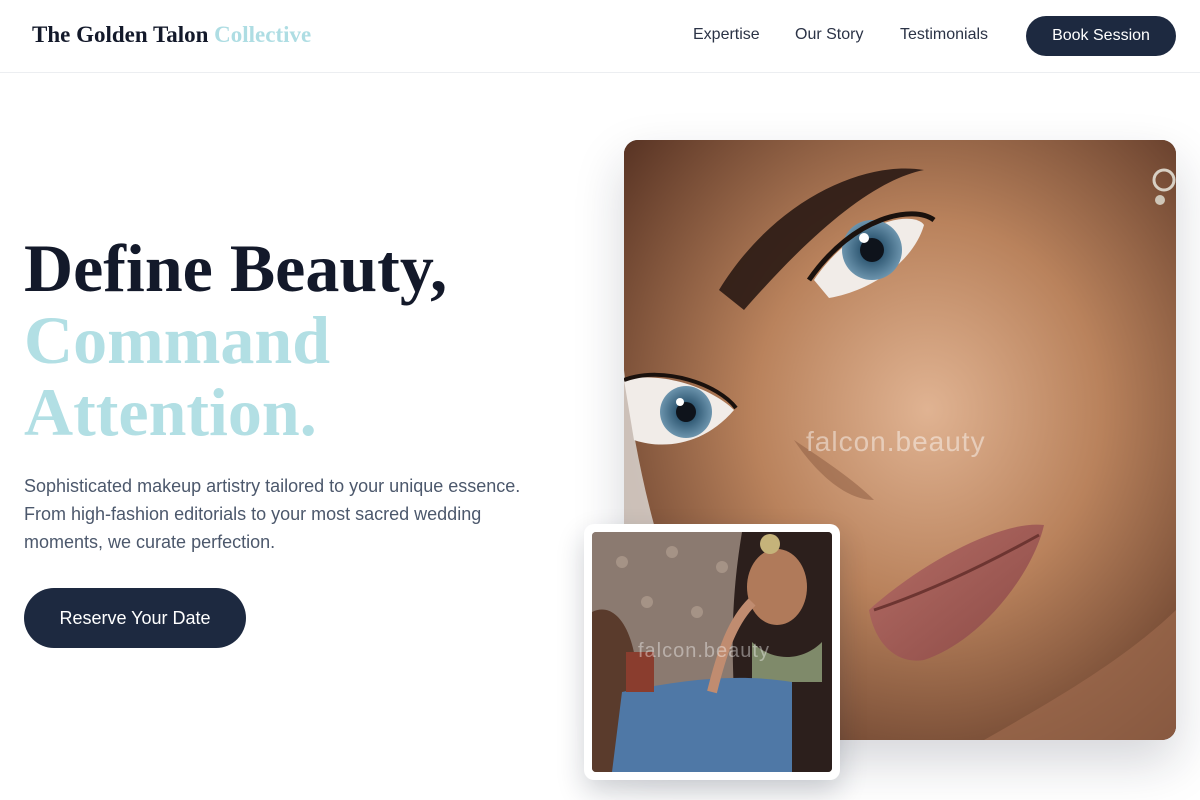 The height and width of the screenshot is (800, 1200). What do you see at coordinates (170, 412) in the screenshot?
I see `hero-title-line-3: Attention.` at bounding box center [170, 412].